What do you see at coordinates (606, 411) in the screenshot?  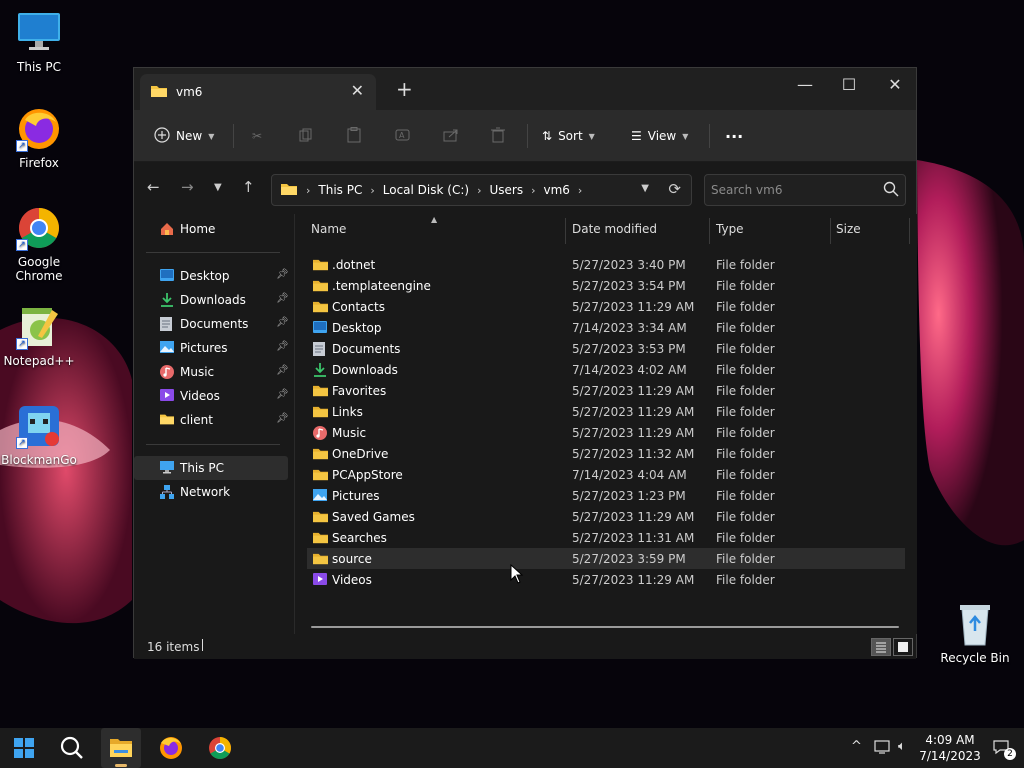 I see `file-row: Links 5/27/2023 11:29 AM File folder` at bounding box center [606, 411].